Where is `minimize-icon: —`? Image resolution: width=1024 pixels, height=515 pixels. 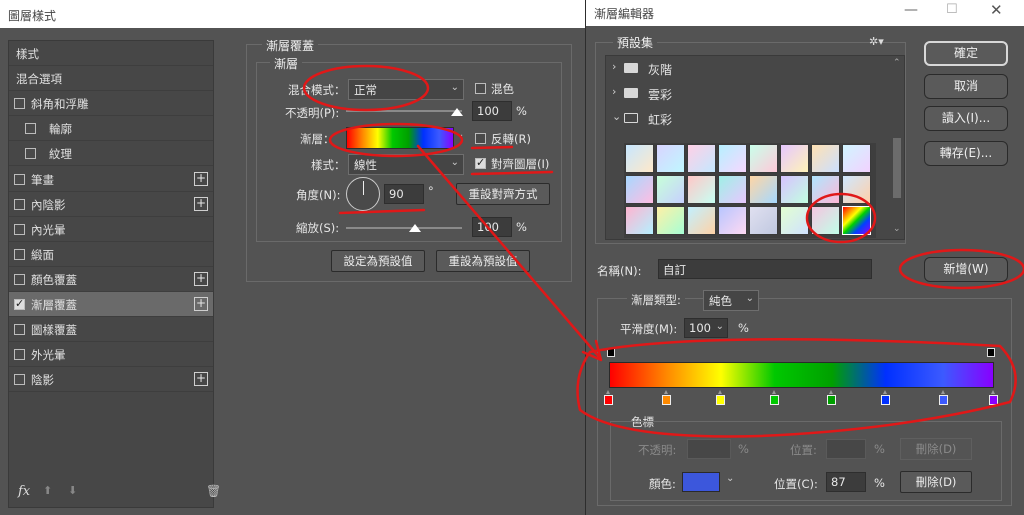 minimize-icon: — is located at coordinates (911, 10).